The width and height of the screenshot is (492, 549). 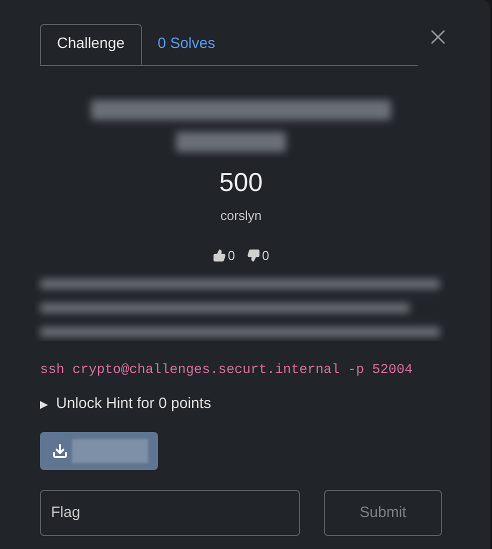 I want to click on ssh-command: ssh crypto@challenges.securt.internal -p 52004, so click(x=227, y=371).